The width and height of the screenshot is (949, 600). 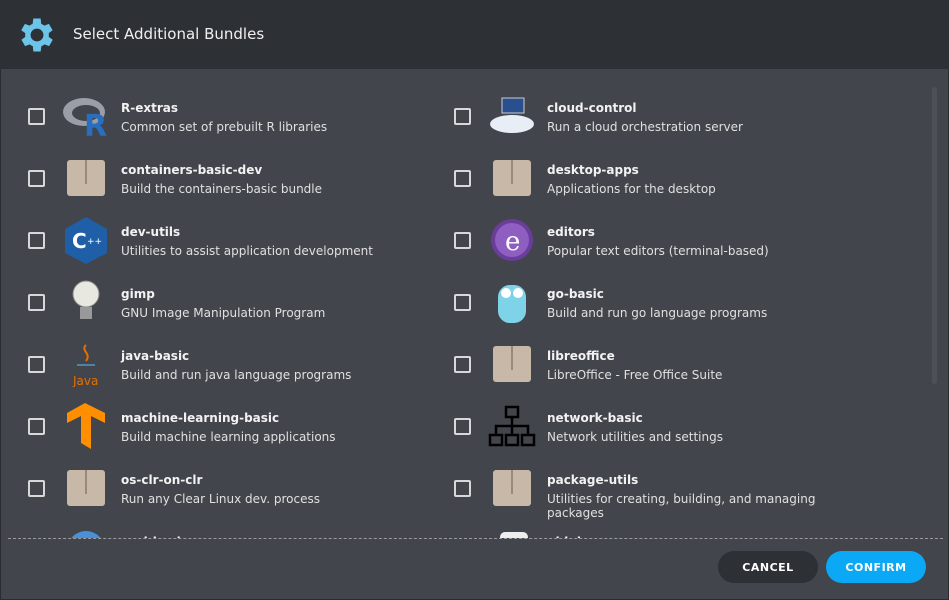 What do you see at coordinates (85, 380) in the screenshot?
I see `svg-text: Java` at bounding box center [85, 380].